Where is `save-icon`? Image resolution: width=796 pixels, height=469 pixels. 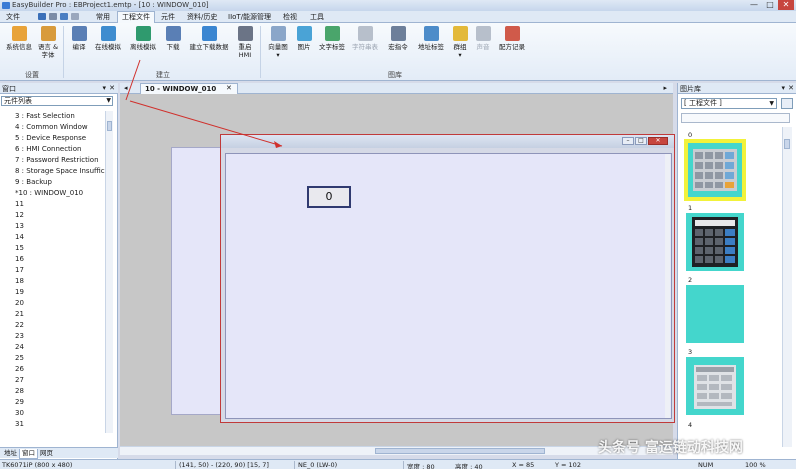 save-icon is located at coordinates (42, 16).